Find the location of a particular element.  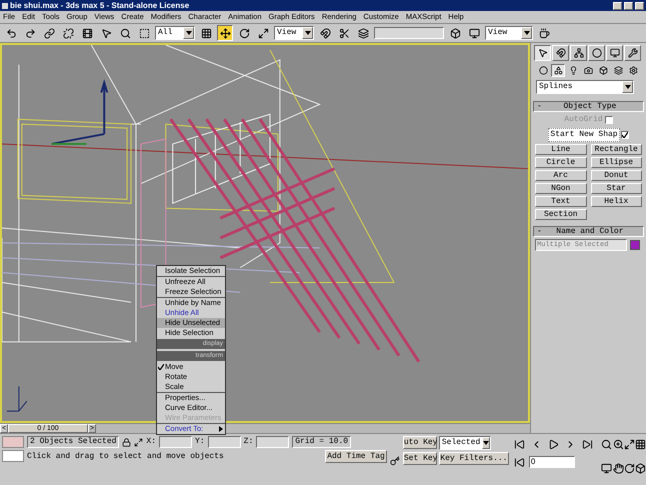

object-type-button: Arc is located at coordinates (560, 175).